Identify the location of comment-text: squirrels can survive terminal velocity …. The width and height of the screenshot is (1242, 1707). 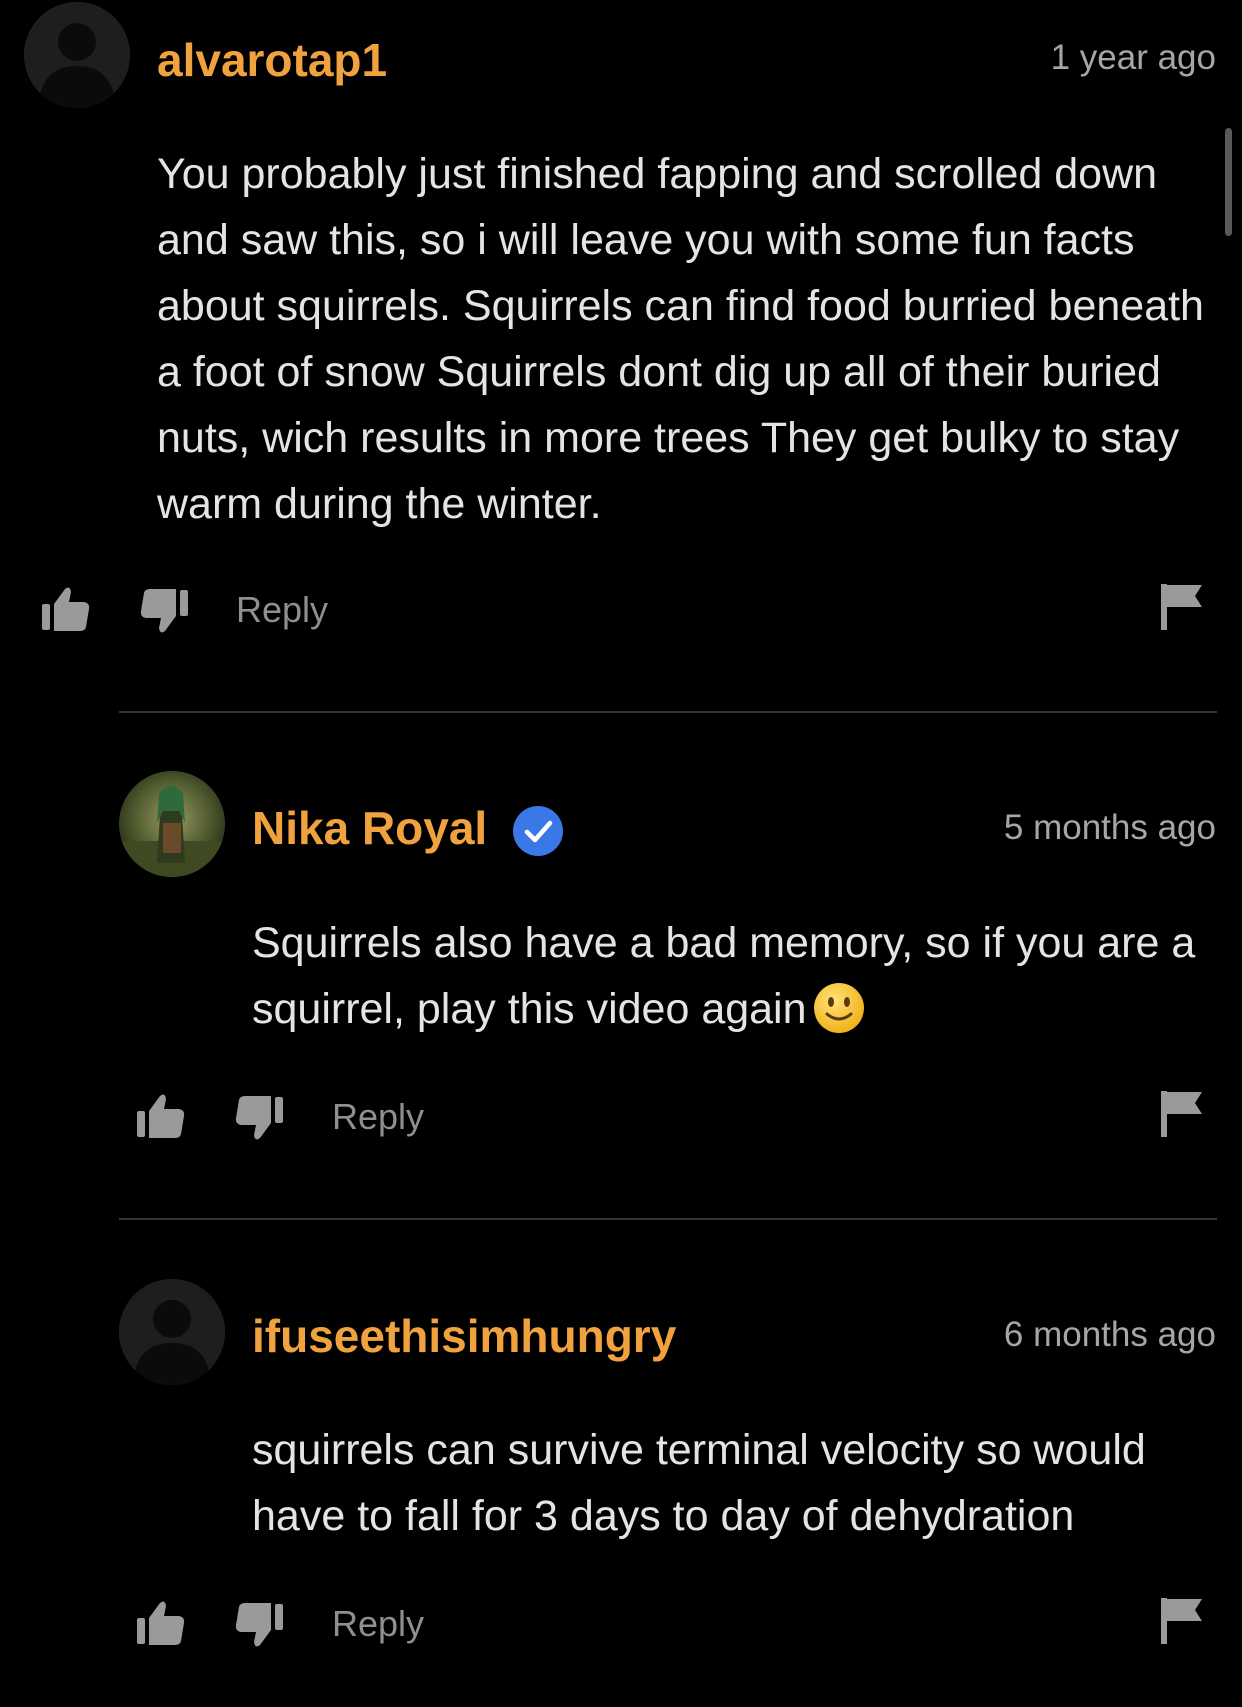
(699, 1483).